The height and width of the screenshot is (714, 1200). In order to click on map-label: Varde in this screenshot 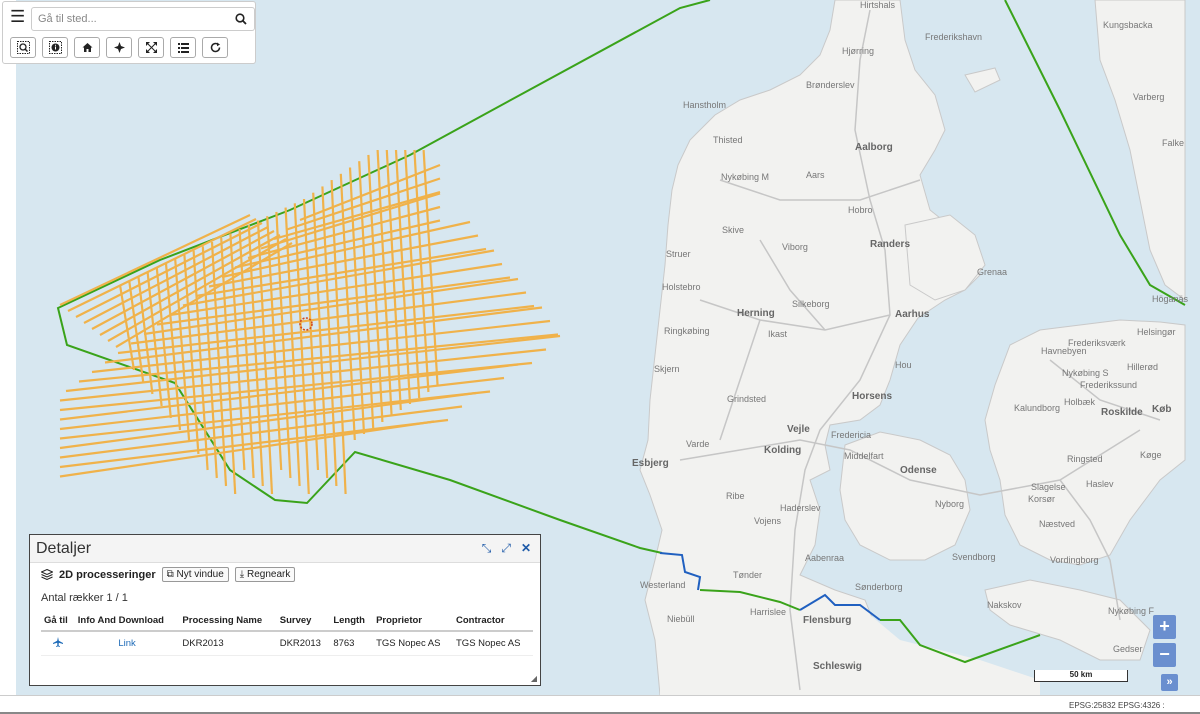, I will do `click(697, 444)`.